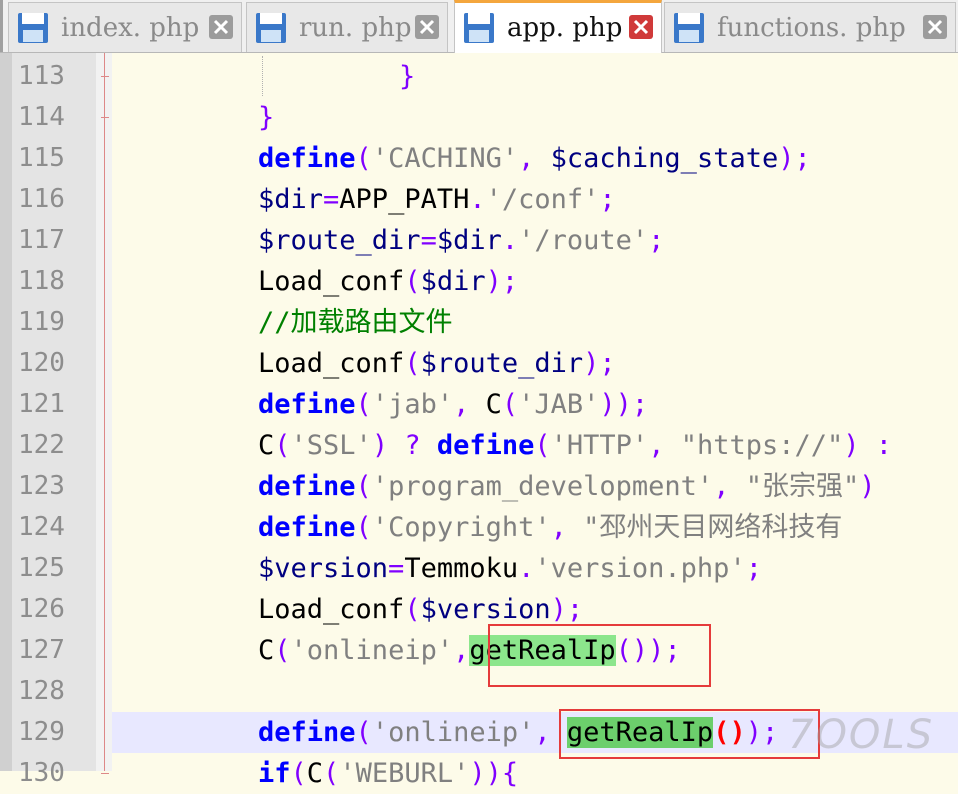 This screenshot has width=958, height=794. Describe the element at coordinates (640, 568) in the screenshot. I see `code-token: 'version.php'` at that location.